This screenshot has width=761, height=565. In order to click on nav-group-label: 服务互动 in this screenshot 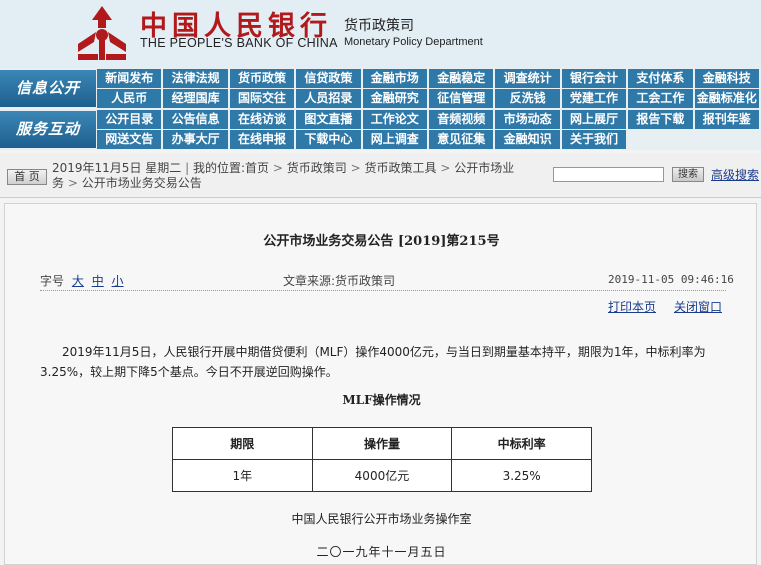, I will do `click(48, 129)`.